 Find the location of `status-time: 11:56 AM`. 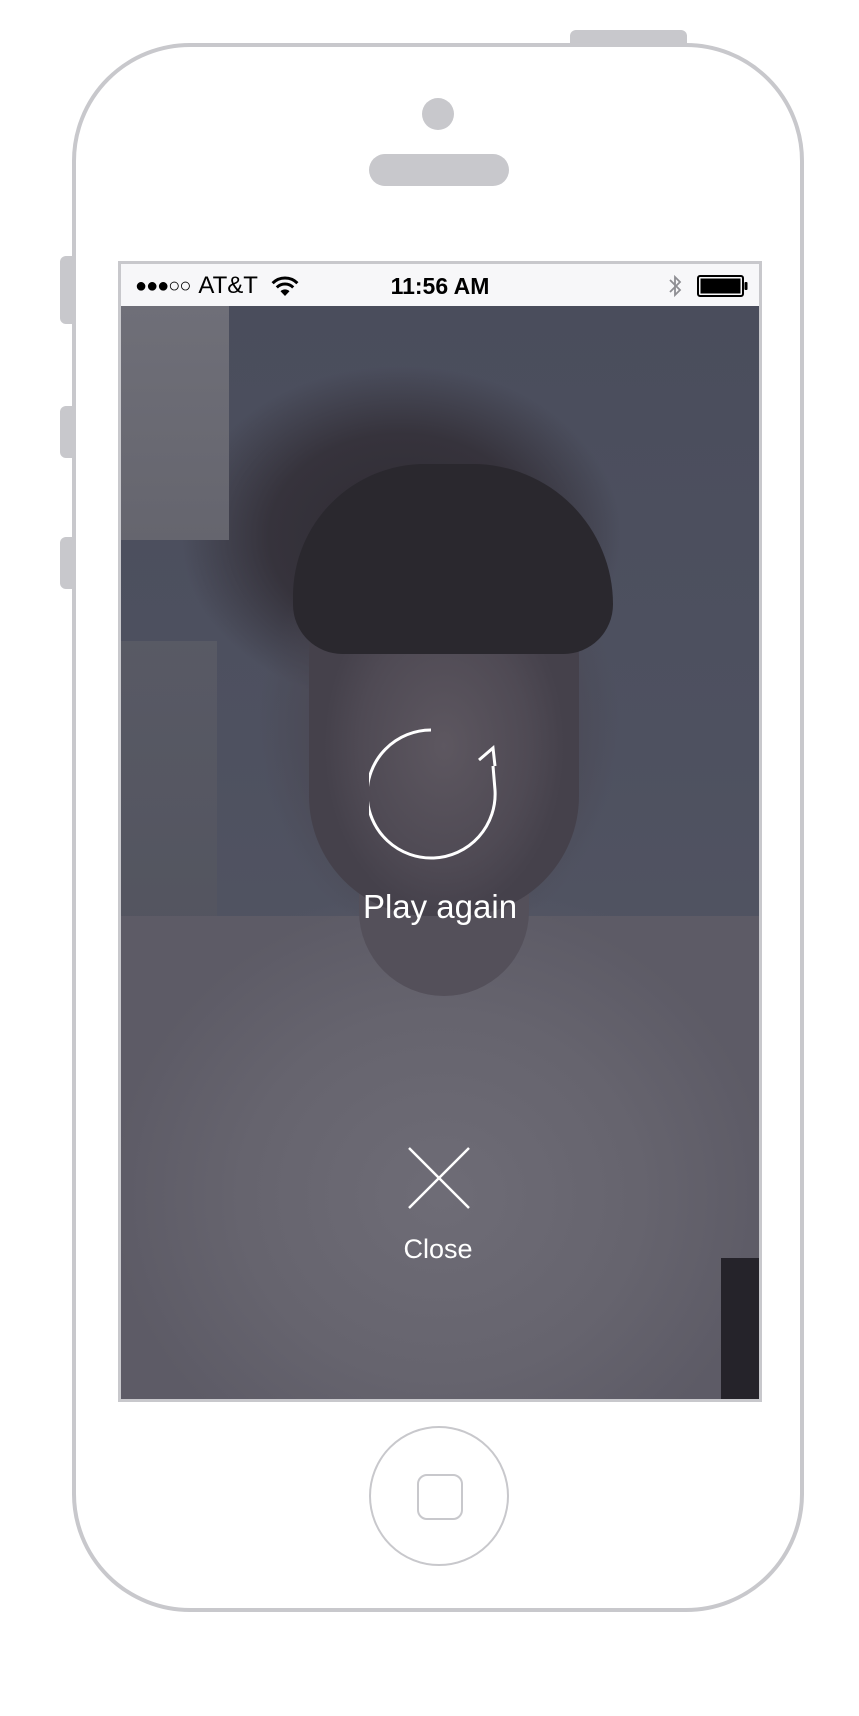

status-time: 11:56 AM is located at coordinates (440, 286).